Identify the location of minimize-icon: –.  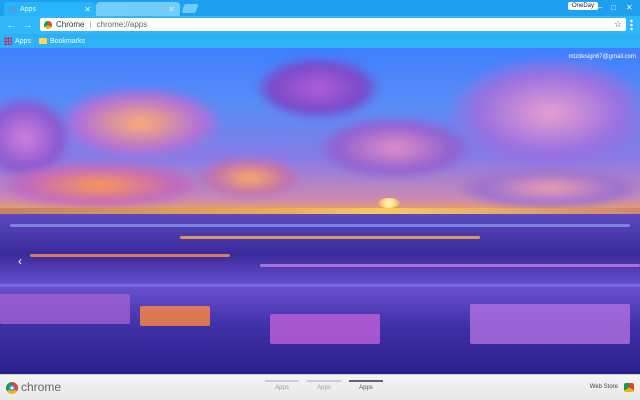
(600, 7).